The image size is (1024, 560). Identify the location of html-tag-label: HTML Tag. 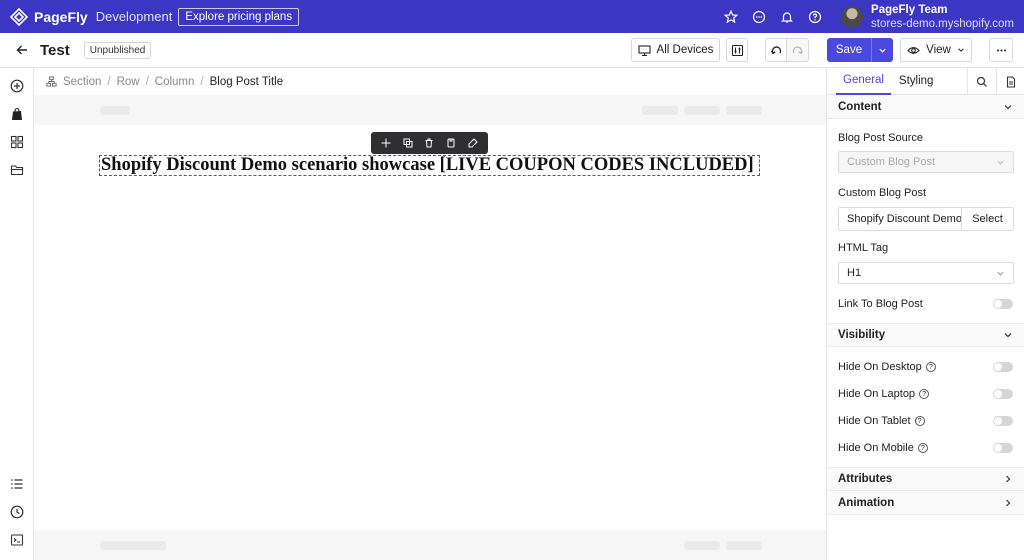
(863, 248).